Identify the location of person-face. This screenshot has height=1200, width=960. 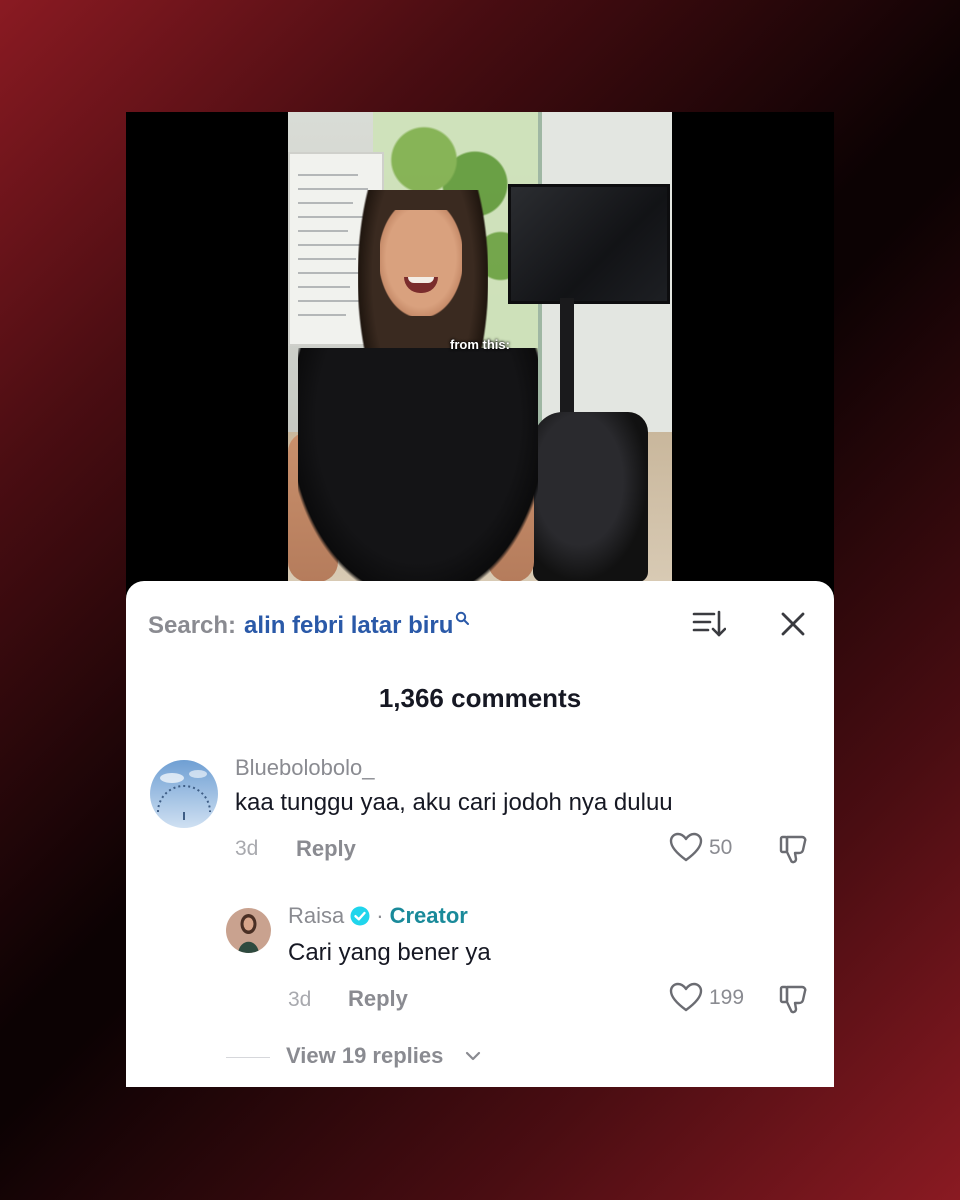
(421, 263).